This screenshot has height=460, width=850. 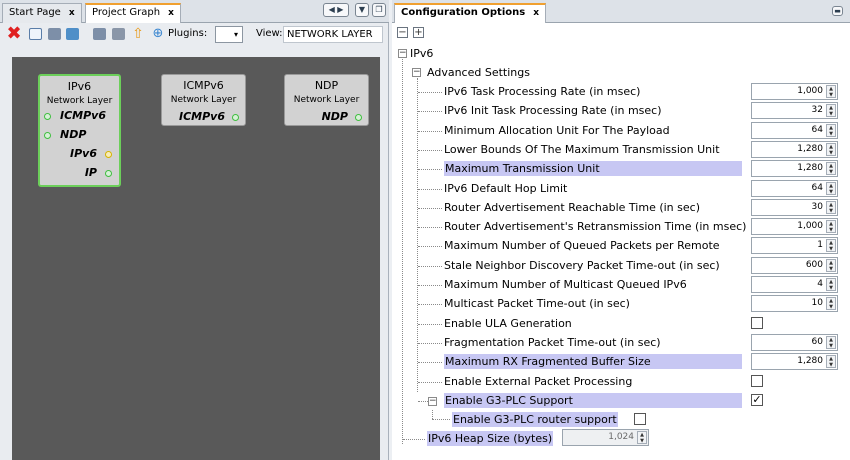 I want to click on icmpv6-node: ICMPv6 Network Layer ICMPv6, so click(x=203, y=100).